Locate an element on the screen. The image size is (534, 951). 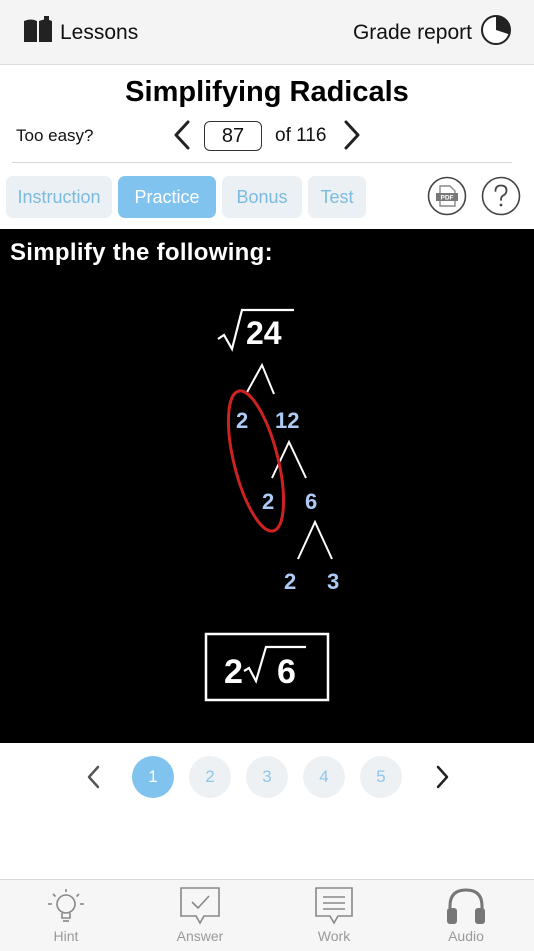
page-5-button: 5 is located at coordinates (381, 777).